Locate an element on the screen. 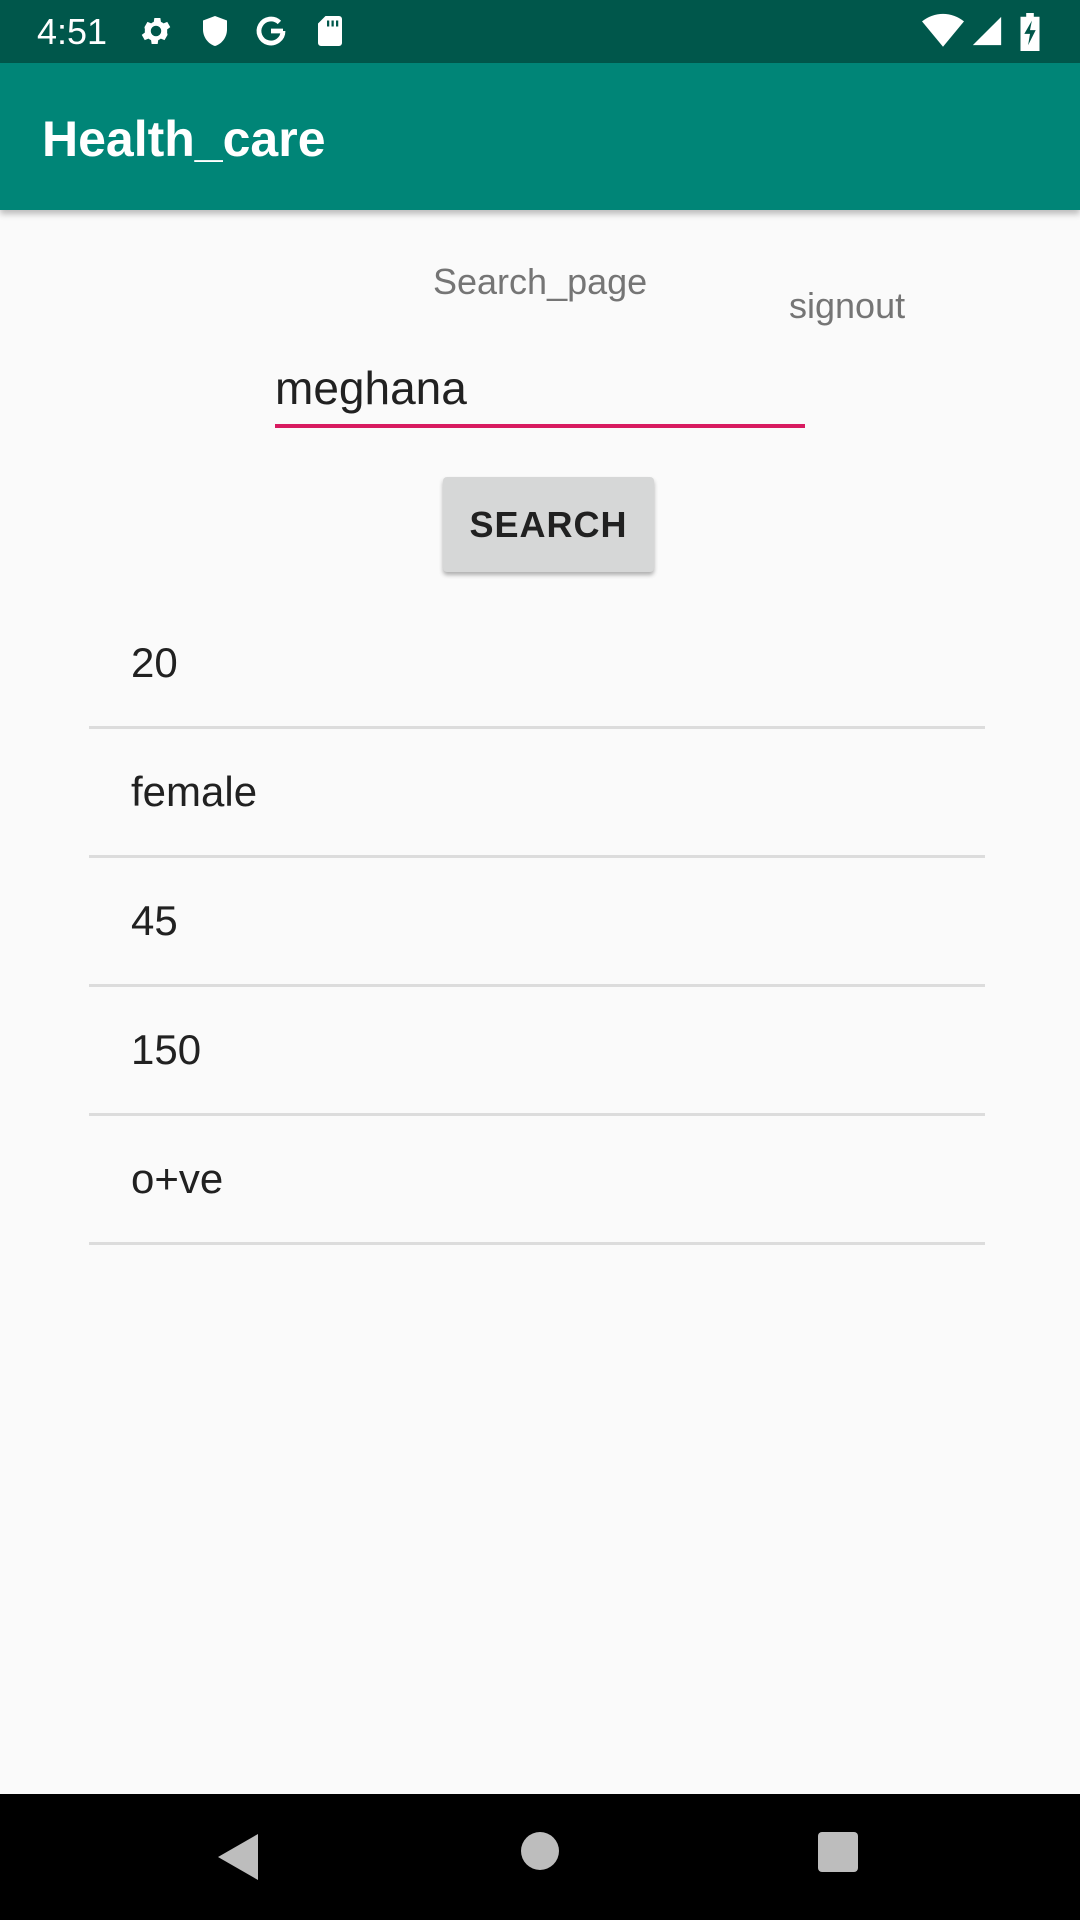 The width and height of the screenshot is (1080, 1920). sd-card-icon is located at coordinates (330, 31).